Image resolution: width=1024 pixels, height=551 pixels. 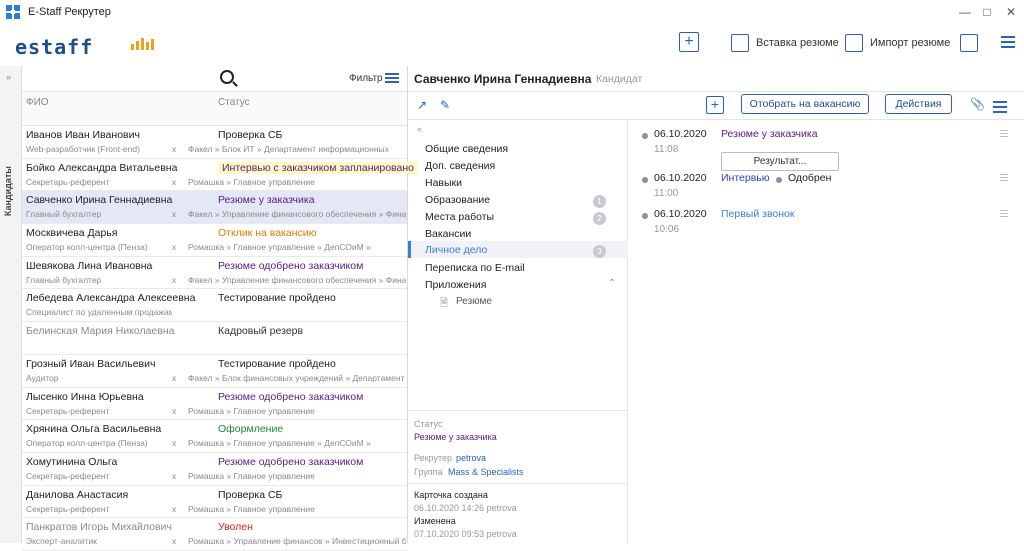 What do you see at coordinates (235, 527) in the screenshot?
I see `candidate-status-cell: Уволен` at bounding box center [235, 527].